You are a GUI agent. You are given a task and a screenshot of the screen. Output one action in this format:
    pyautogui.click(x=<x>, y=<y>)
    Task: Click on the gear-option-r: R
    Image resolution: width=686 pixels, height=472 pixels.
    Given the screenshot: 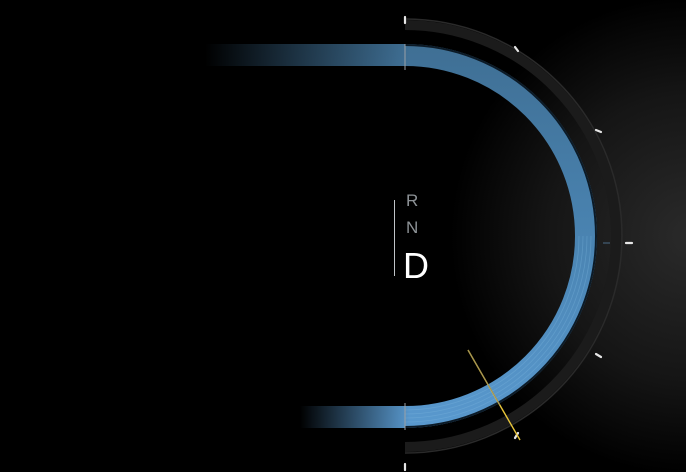 What is the action you would take?
    pyautogui.click(x=412, y=200)
    